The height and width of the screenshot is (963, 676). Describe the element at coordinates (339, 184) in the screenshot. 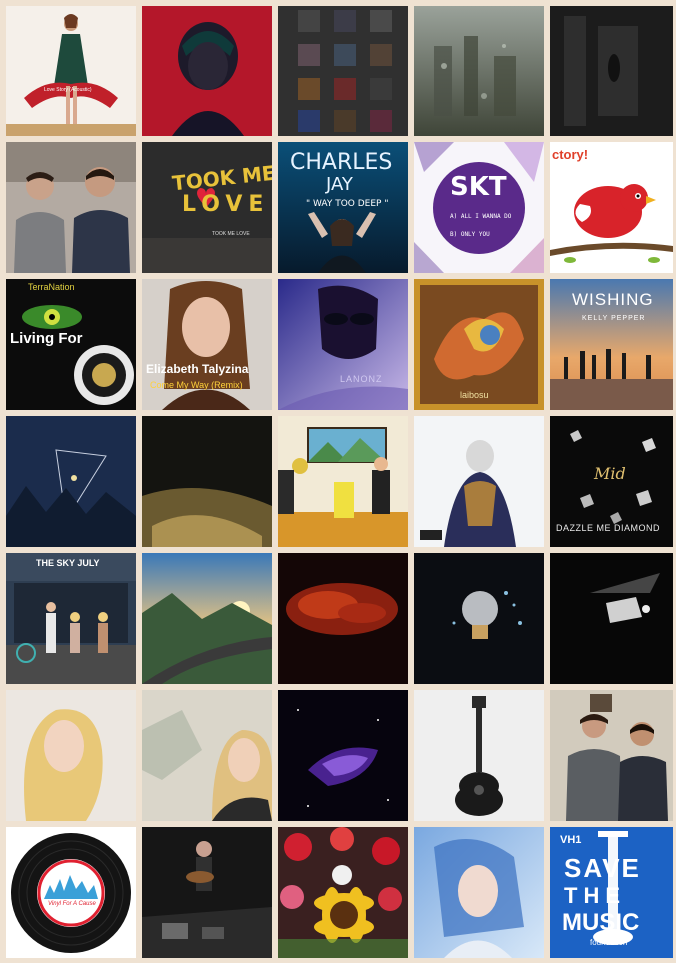

I see `jay-title: JAY` at that location.